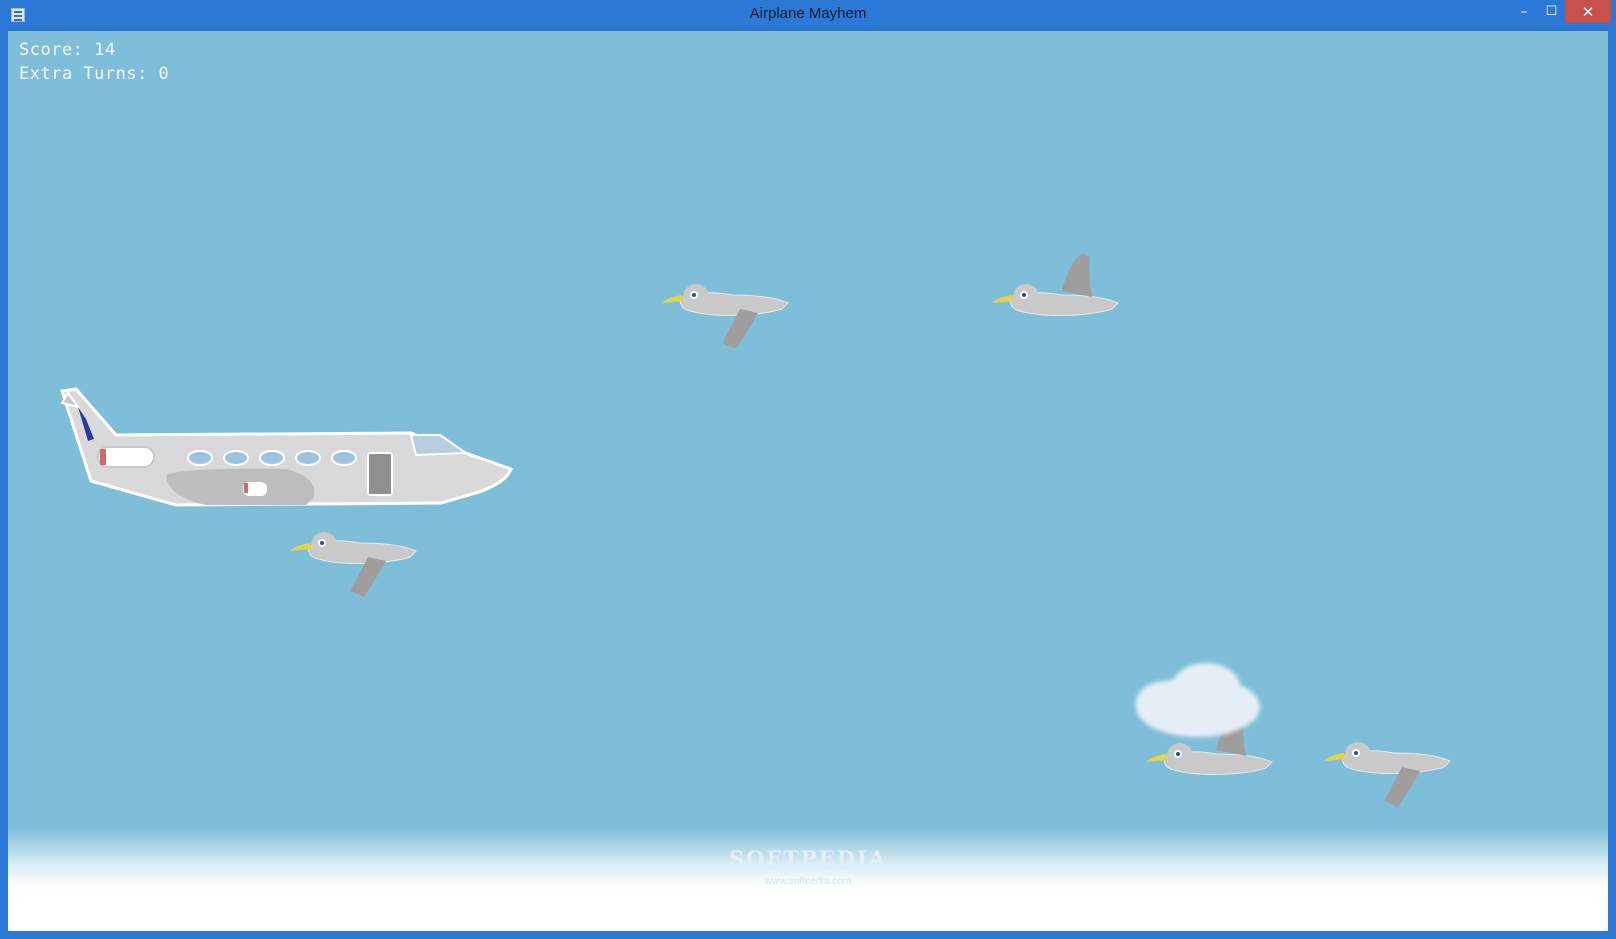  I want to click on extra-turns-display: Extra Turns: 0, so click(94, 74).